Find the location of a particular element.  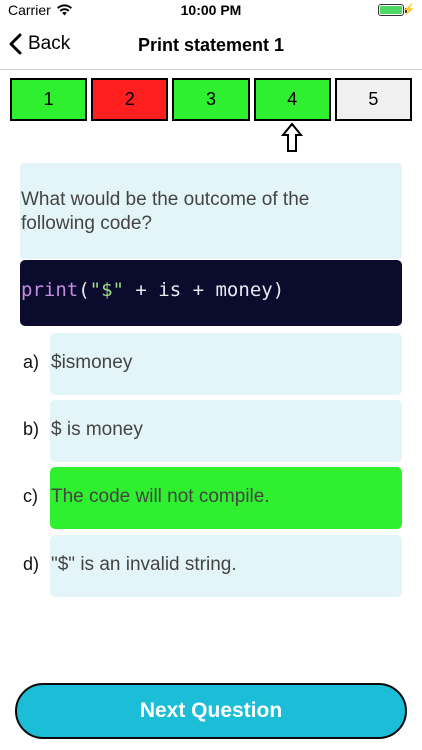

code-open-paren: ( is located at coordinates (84, 290).